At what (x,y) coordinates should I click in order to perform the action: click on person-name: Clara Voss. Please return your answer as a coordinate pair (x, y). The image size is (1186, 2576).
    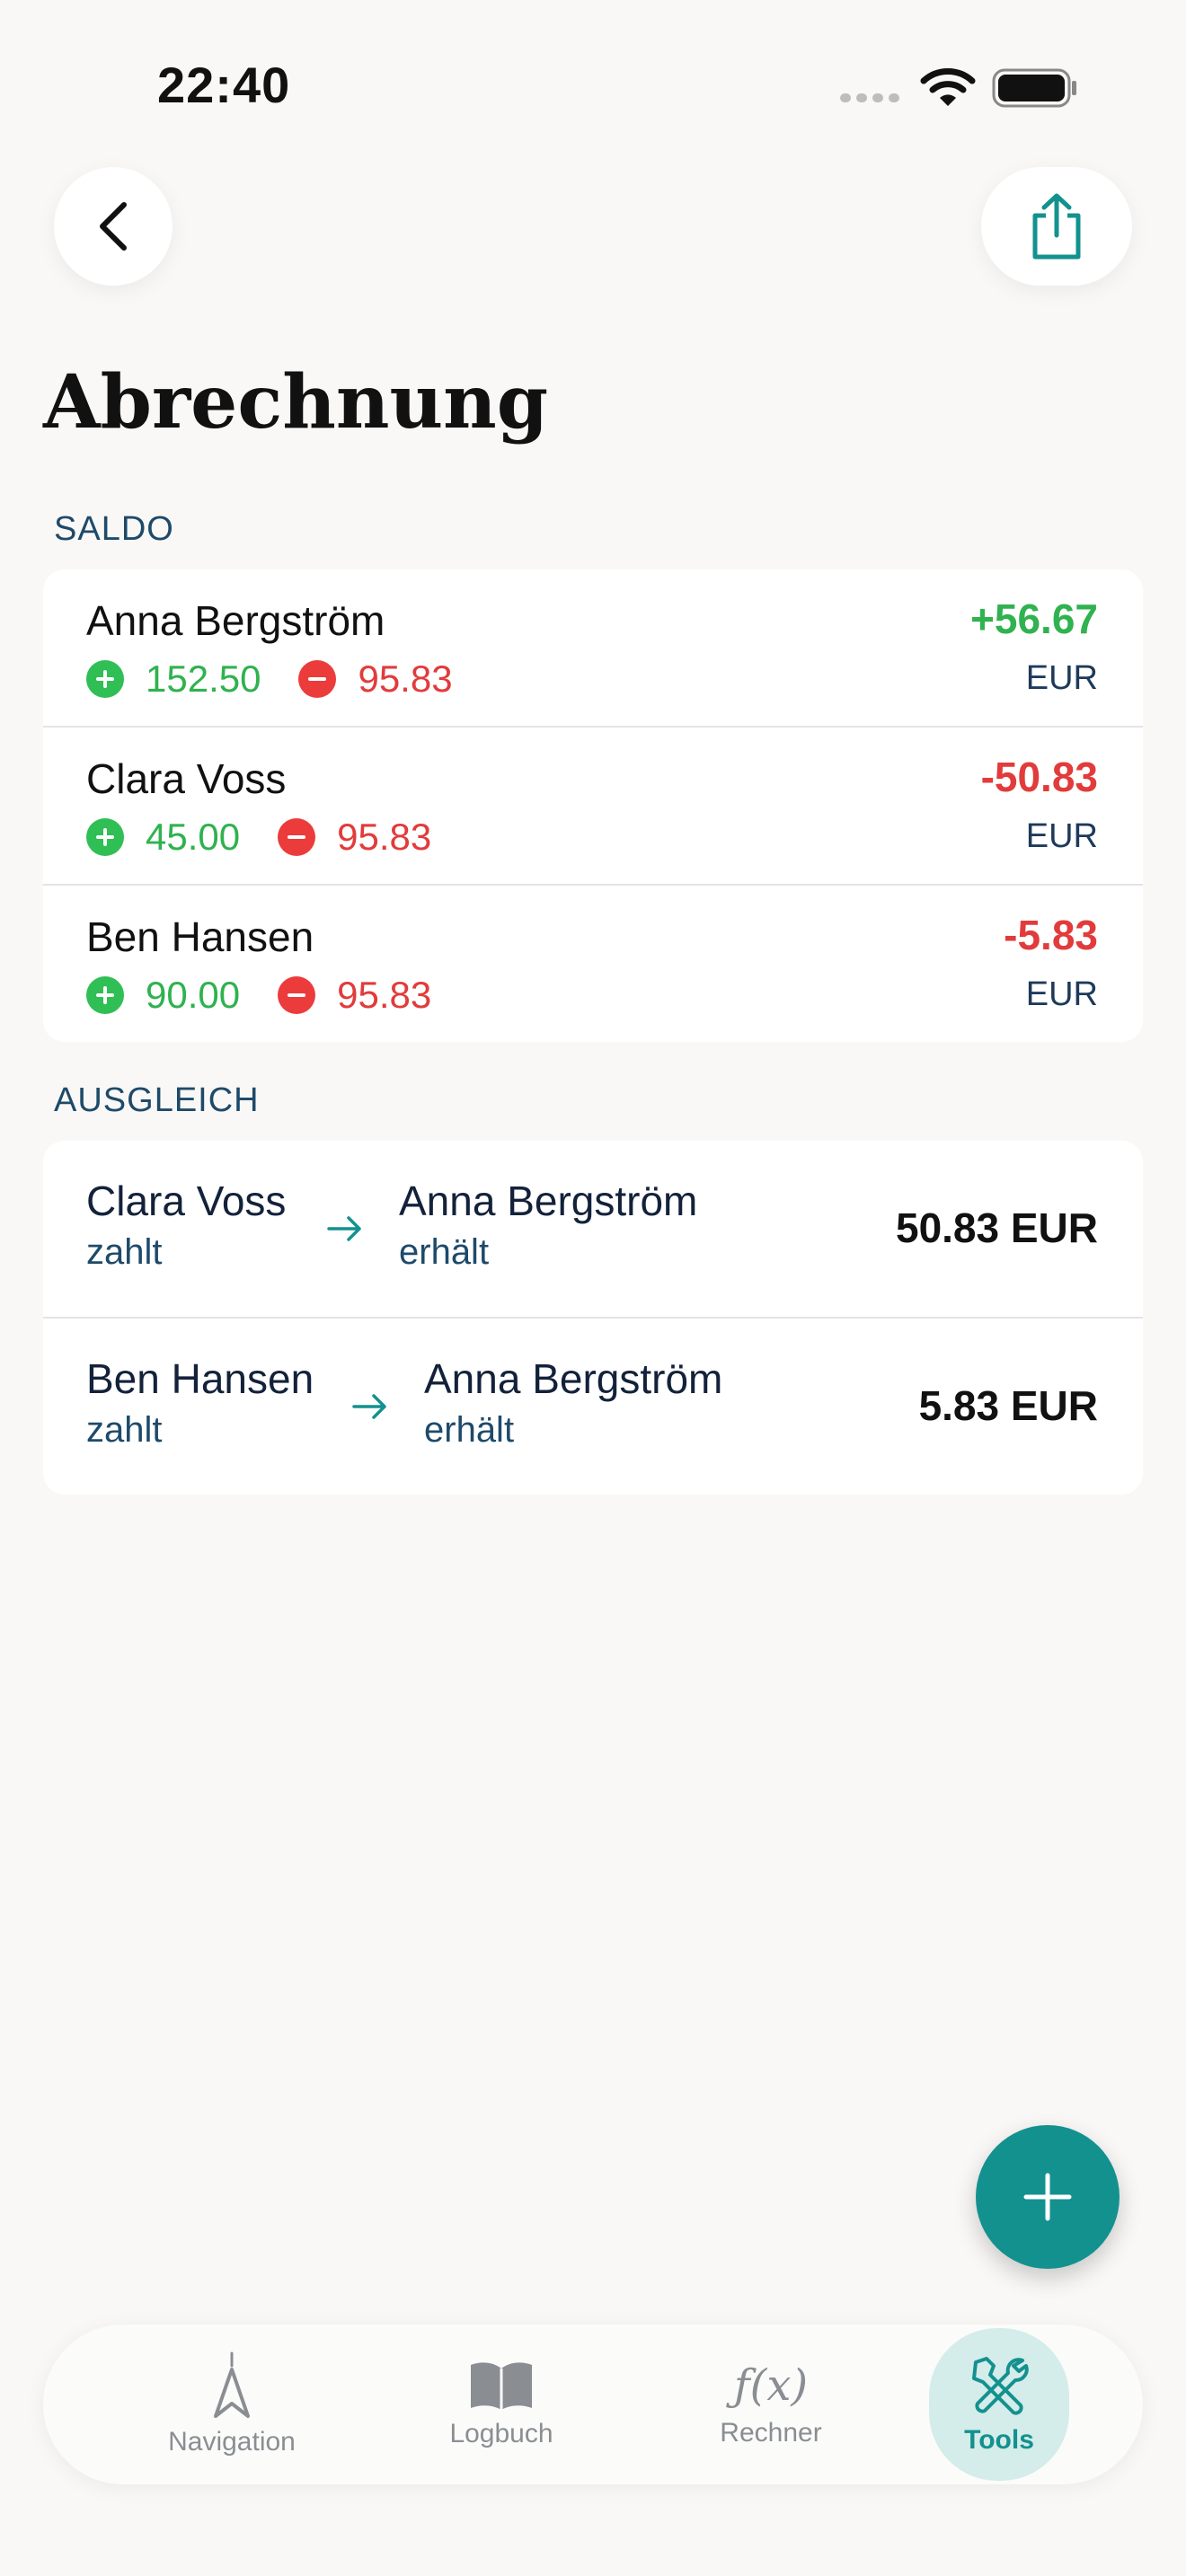
    Looking at the image, I should click on (186, 778).